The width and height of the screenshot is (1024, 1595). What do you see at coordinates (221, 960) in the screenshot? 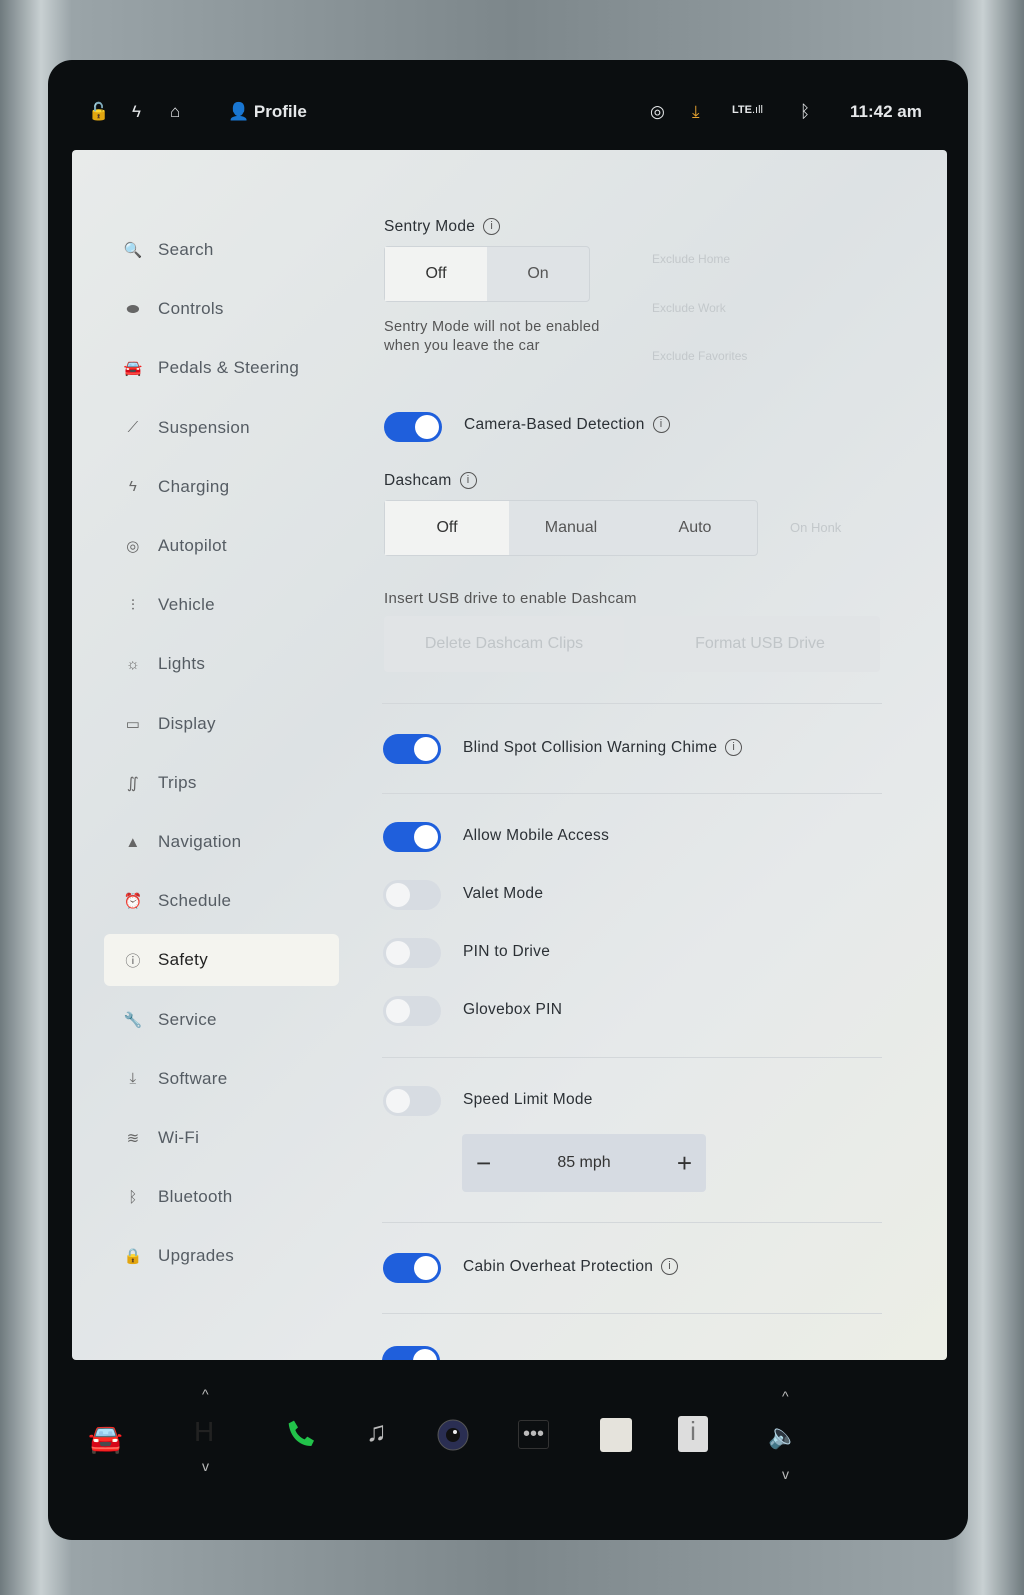
I see `sidebar-item-safety: ⓘ Safety` at bounding box center [221, 960].